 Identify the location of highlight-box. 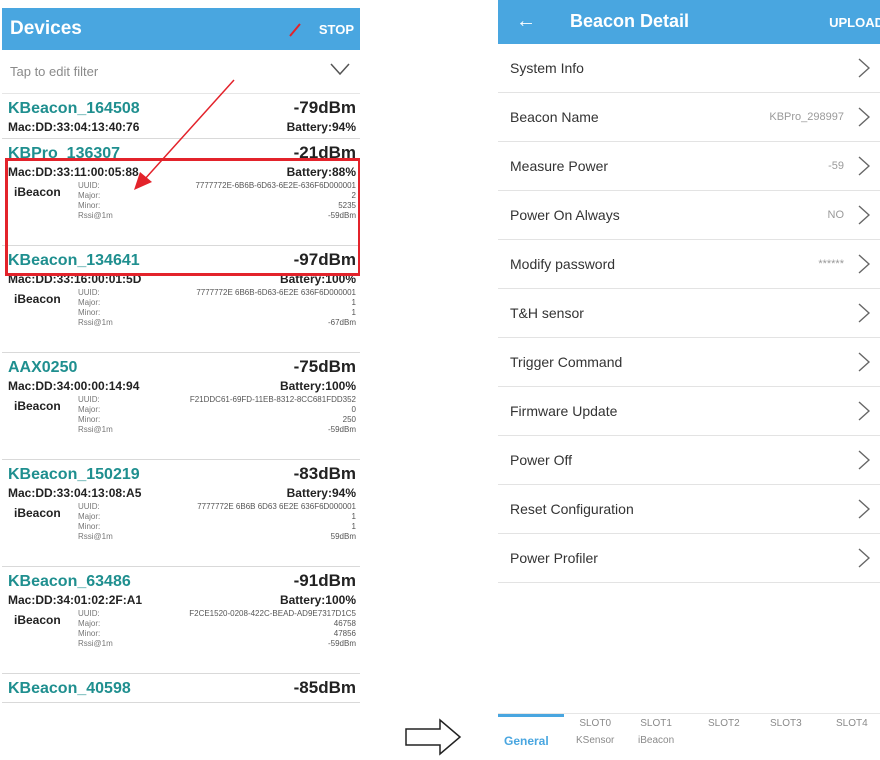
(182, 217).